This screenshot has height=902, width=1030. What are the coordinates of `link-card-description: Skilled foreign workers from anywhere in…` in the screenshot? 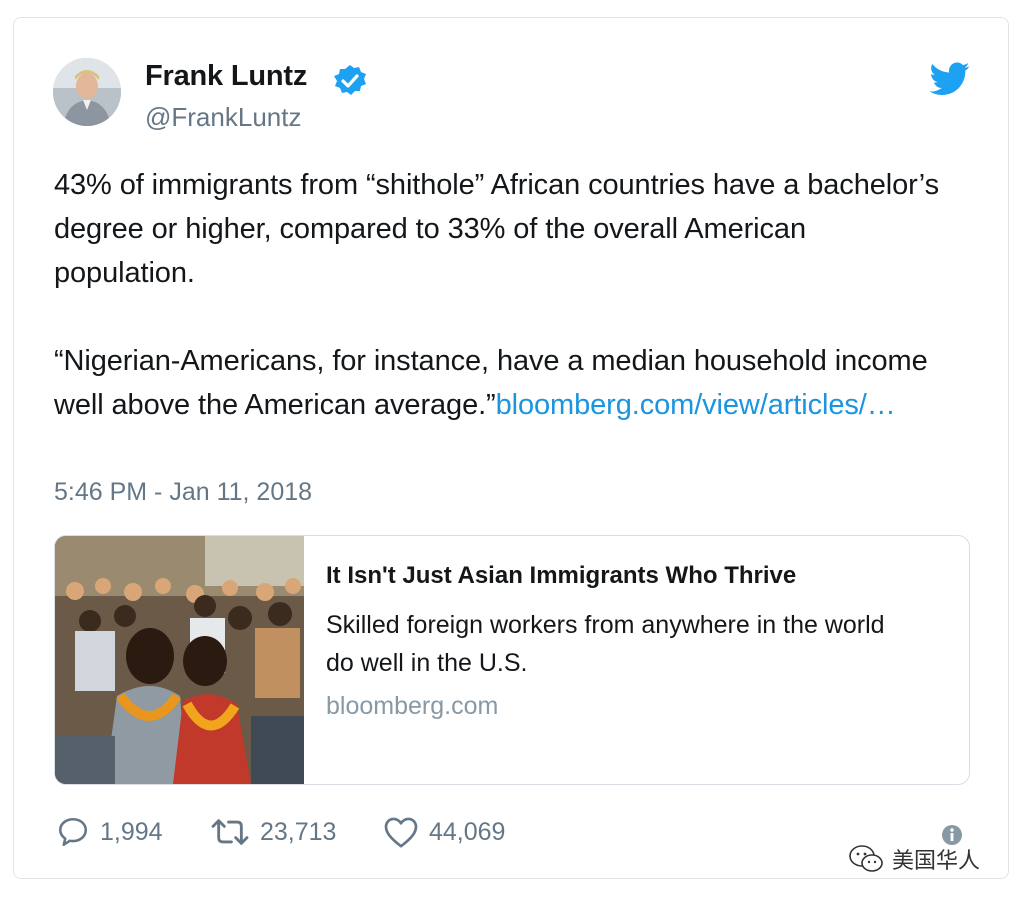 It's located at (605, 644).